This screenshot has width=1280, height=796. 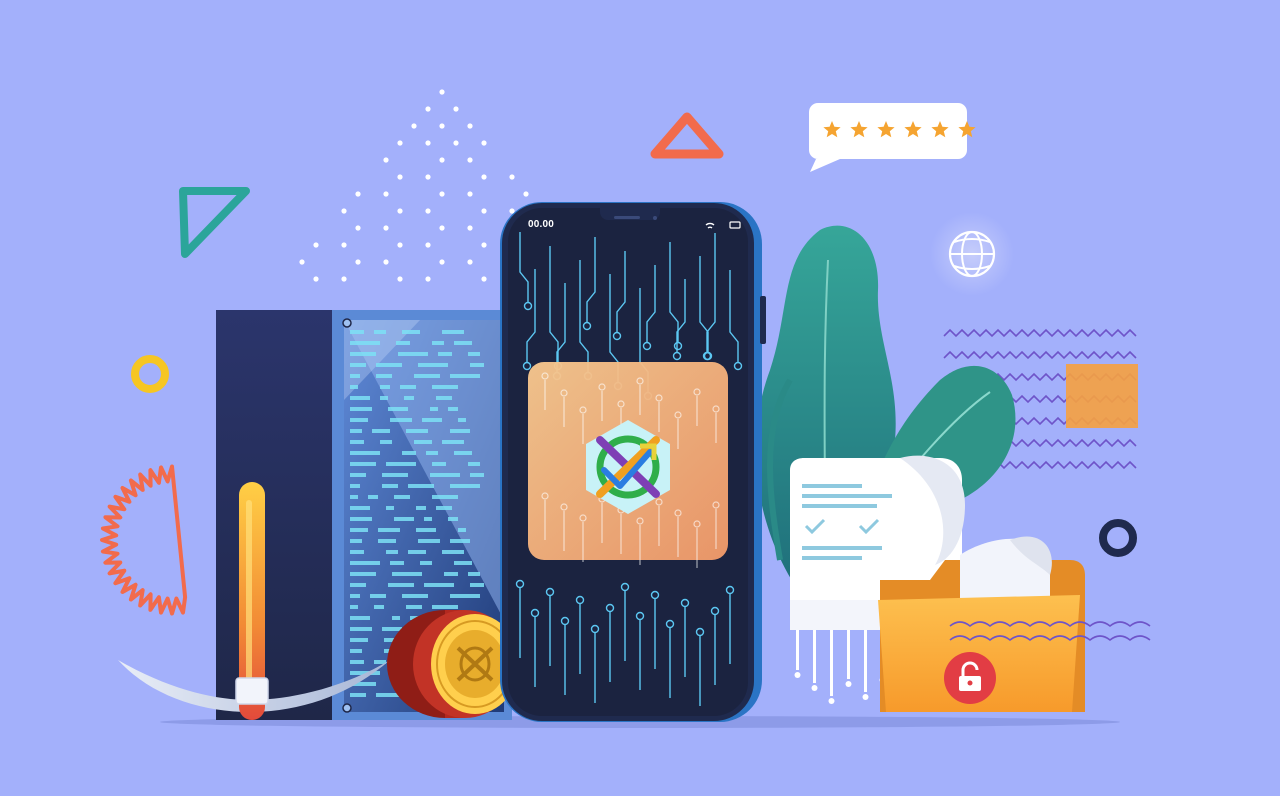 I want to click on ring-yellow, so click(x=150, y=374).